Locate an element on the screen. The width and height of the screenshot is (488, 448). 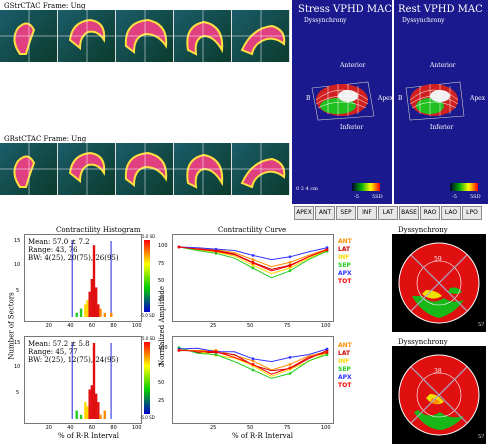
rest-curve-plot is located at coordinates (253, 380).